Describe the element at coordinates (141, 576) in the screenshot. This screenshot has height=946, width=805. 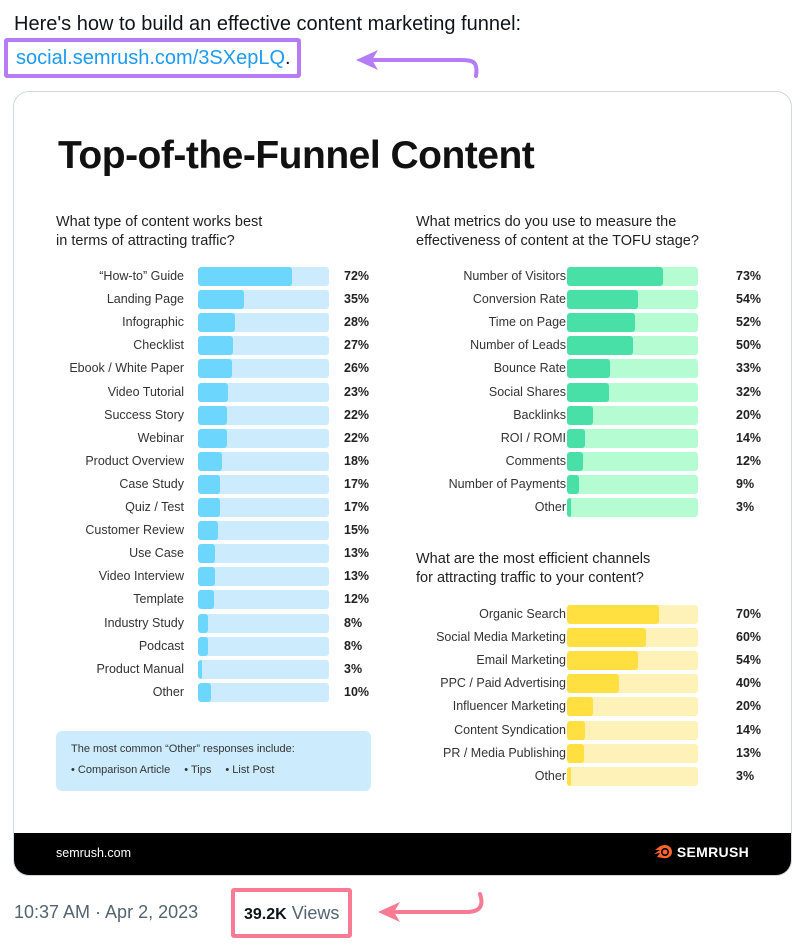
I see `bar-label: Video Interview` at that location.